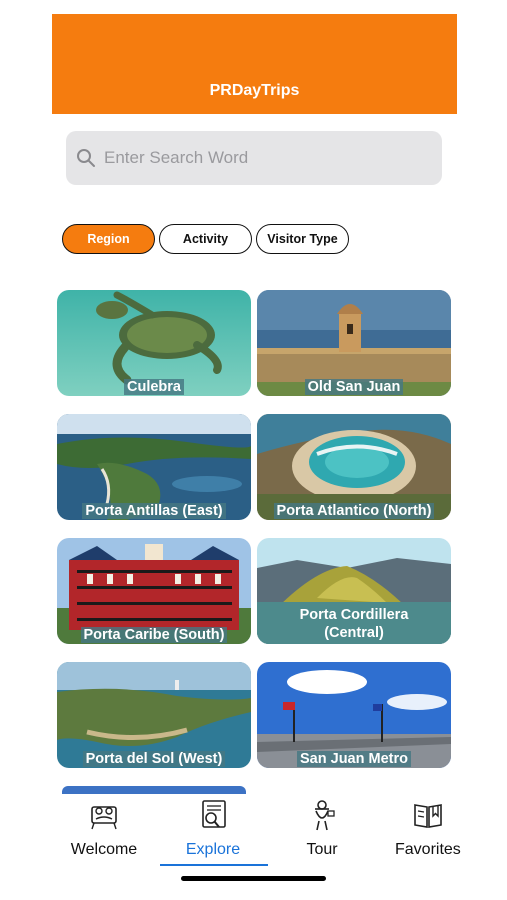 This screenshot has width=507, height=900. What do you see at coordinates (354, 467) in the screenshot?
I see `tile-porta-atlantico: Porta Atlantico (North)` at bounding box center [354, 467].